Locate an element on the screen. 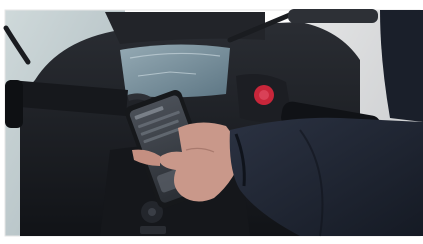 This screenshot has width=423, height=244. left-grip is located at coordinates (14, 104).